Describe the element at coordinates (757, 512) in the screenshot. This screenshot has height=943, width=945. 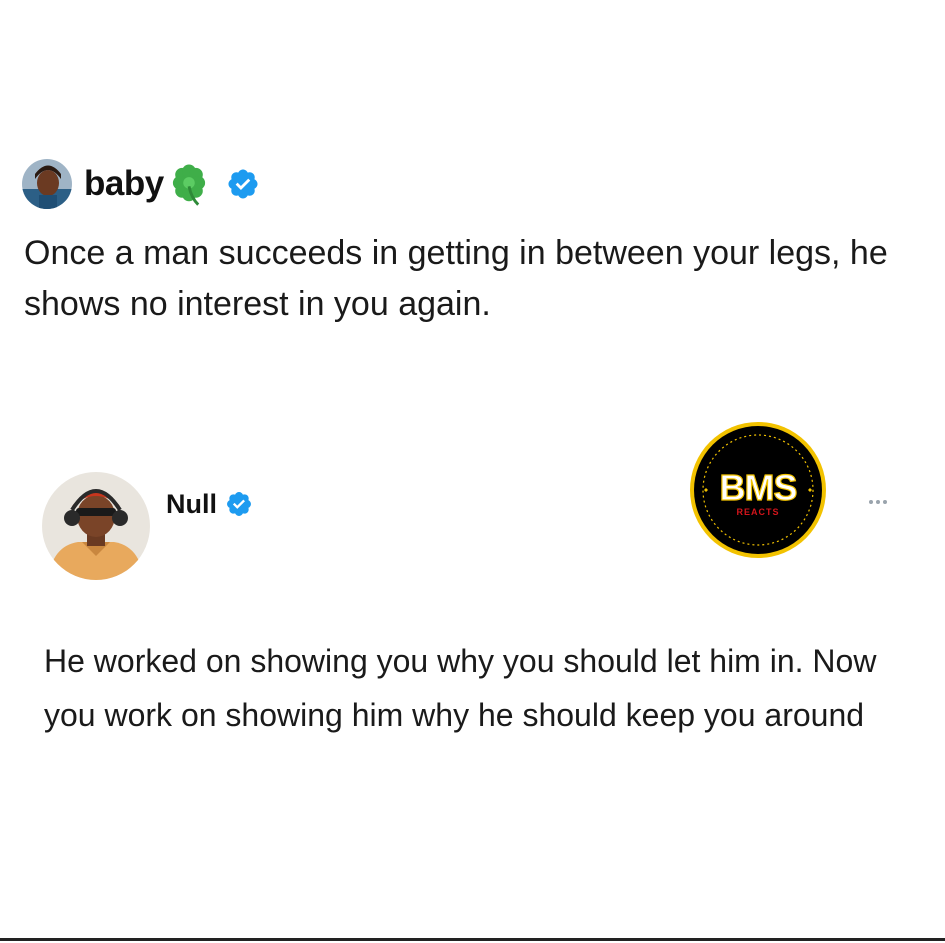
I see `bms-logo-subtitle: REACTS` at that location.